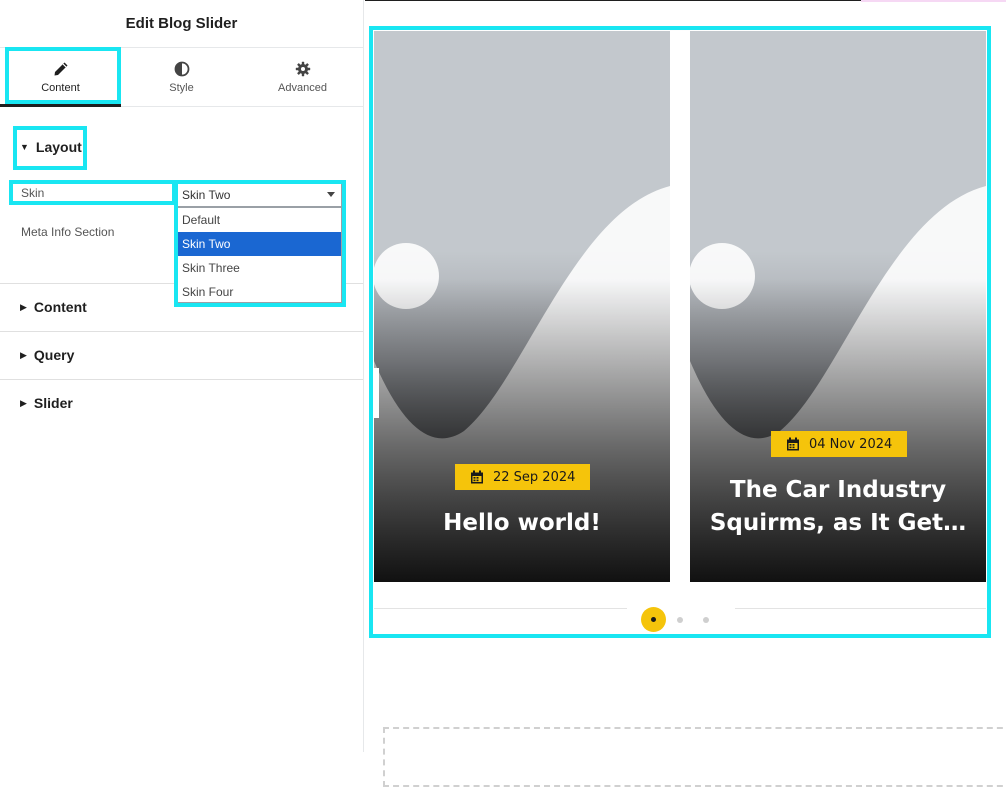 This screenshot has width=1006, height=787. I want to click on skin-label: Skin, so click(33, 193).